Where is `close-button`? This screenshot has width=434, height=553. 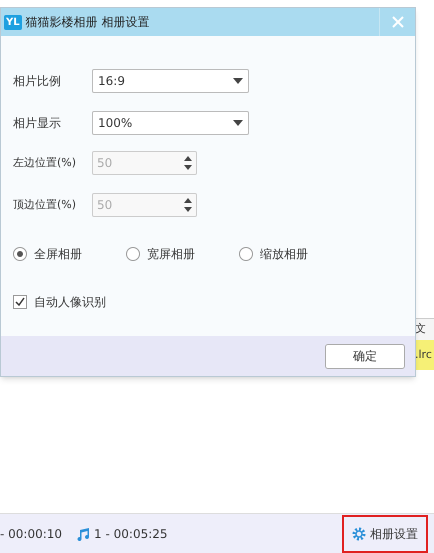
close-button is located at coordinates (398, 22).